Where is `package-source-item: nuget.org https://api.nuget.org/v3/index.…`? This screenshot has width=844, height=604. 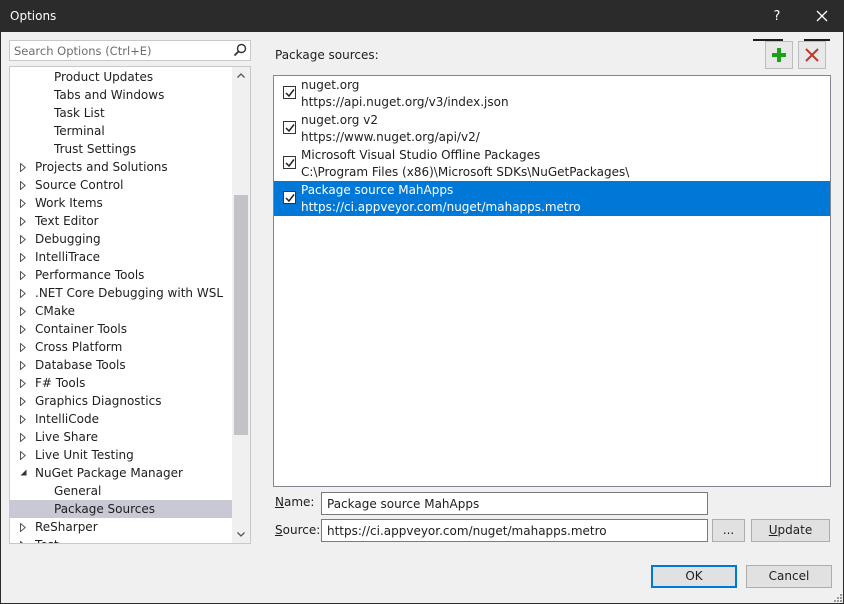 package-source-item: nuget.org https://api.nuget.org/v3/index.… is located at coordinates (552, 93).